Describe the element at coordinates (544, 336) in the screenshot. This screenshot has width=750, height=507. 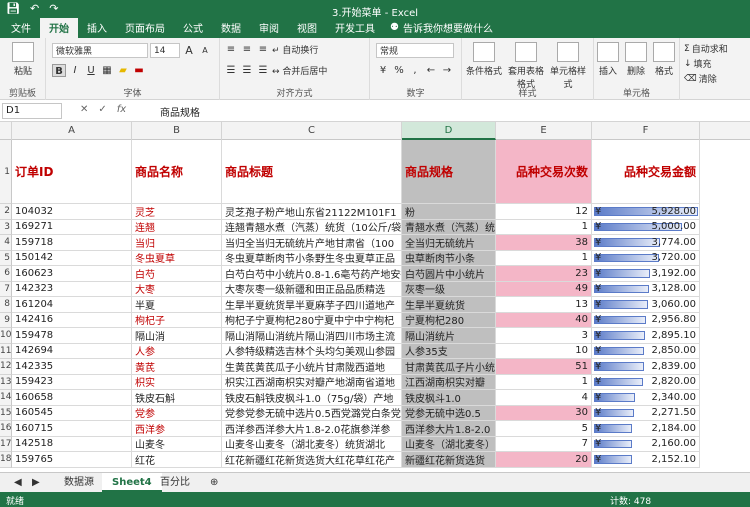
I see `trade-count-cell: 3` at that location.